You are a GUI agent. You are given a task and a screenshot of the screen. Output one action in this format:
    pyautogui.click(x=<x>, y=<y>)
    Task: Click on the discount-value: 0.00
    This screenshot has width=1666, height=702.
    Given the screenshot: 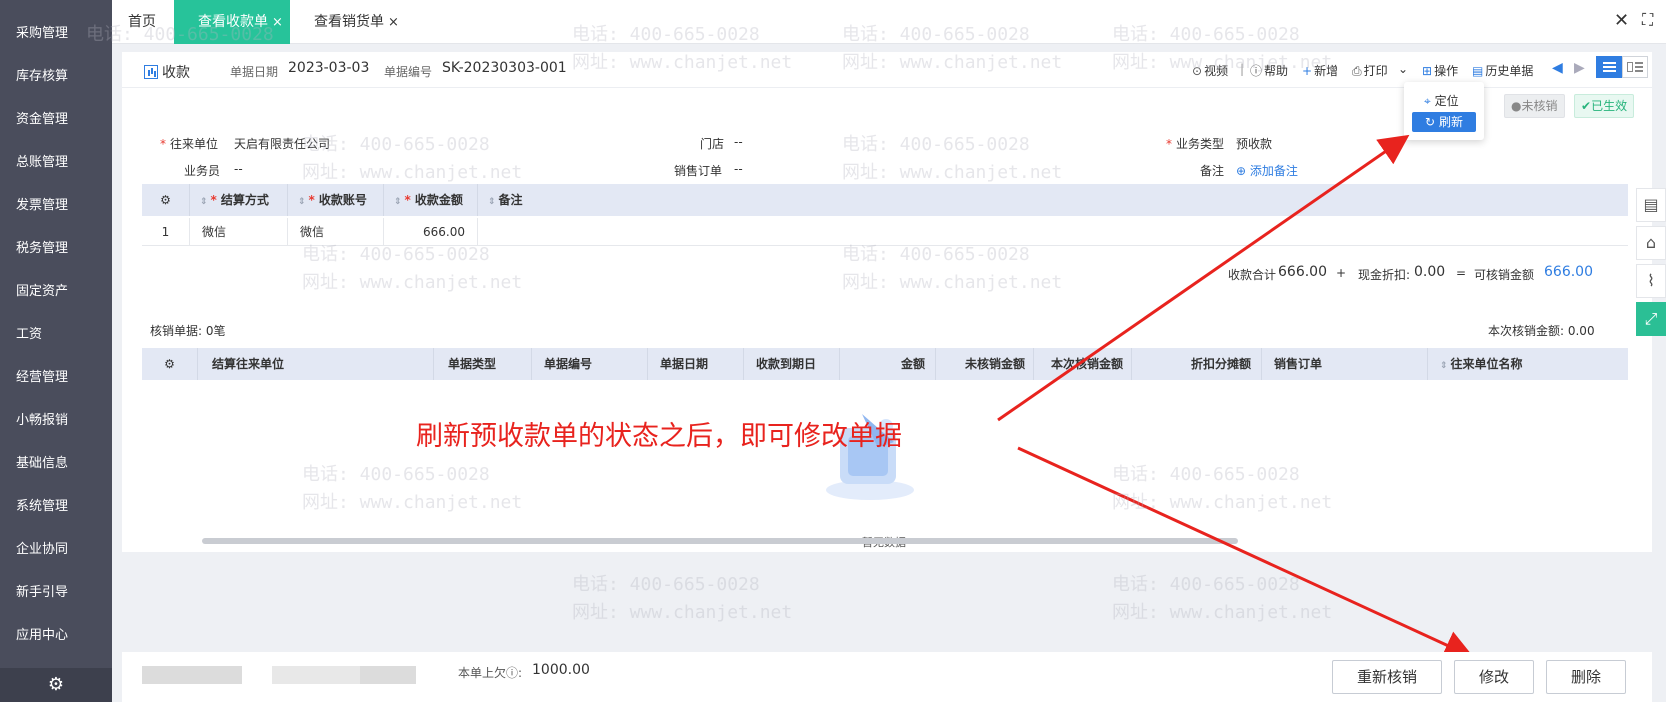 What is the action you would take?
    pyautogui.click(x=1430, y=272)
    